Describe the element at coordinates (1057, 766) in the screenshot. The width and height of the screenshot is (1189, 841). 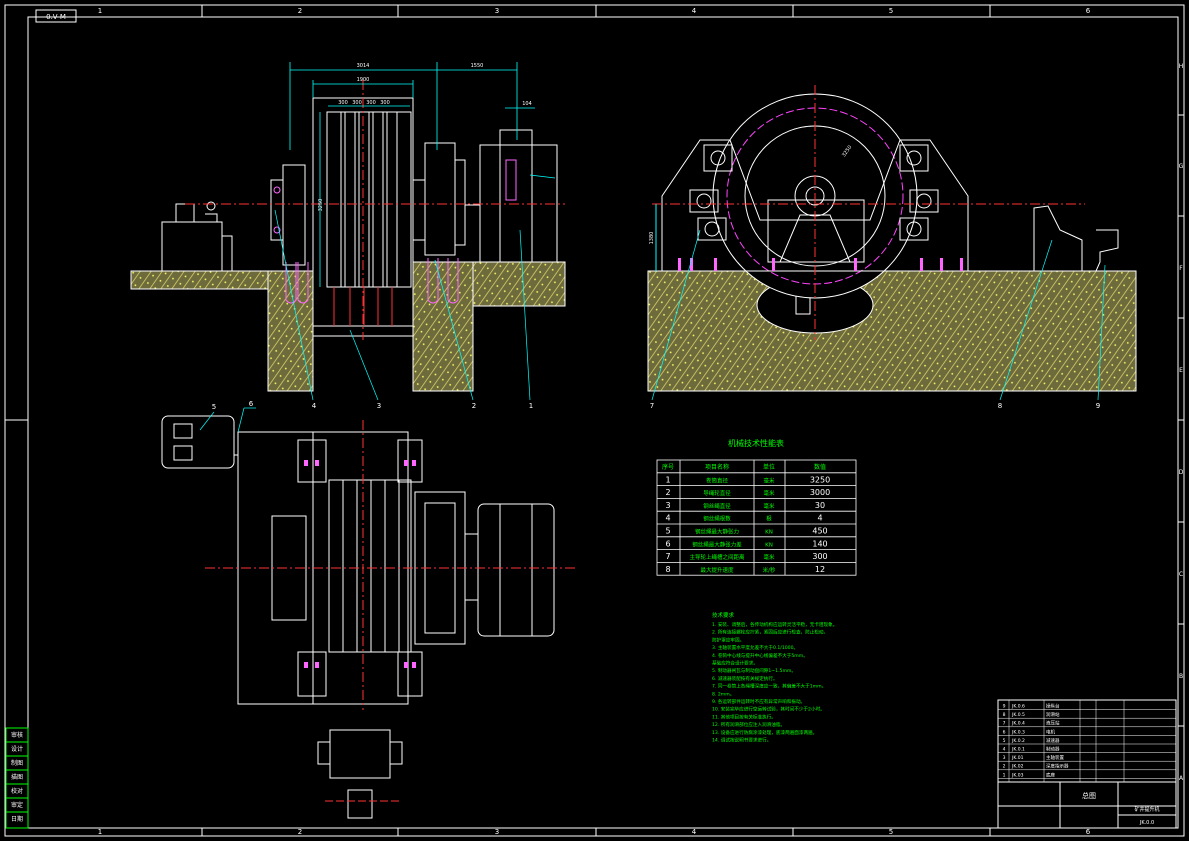
I see `part-name: 深度指示器` at that location.